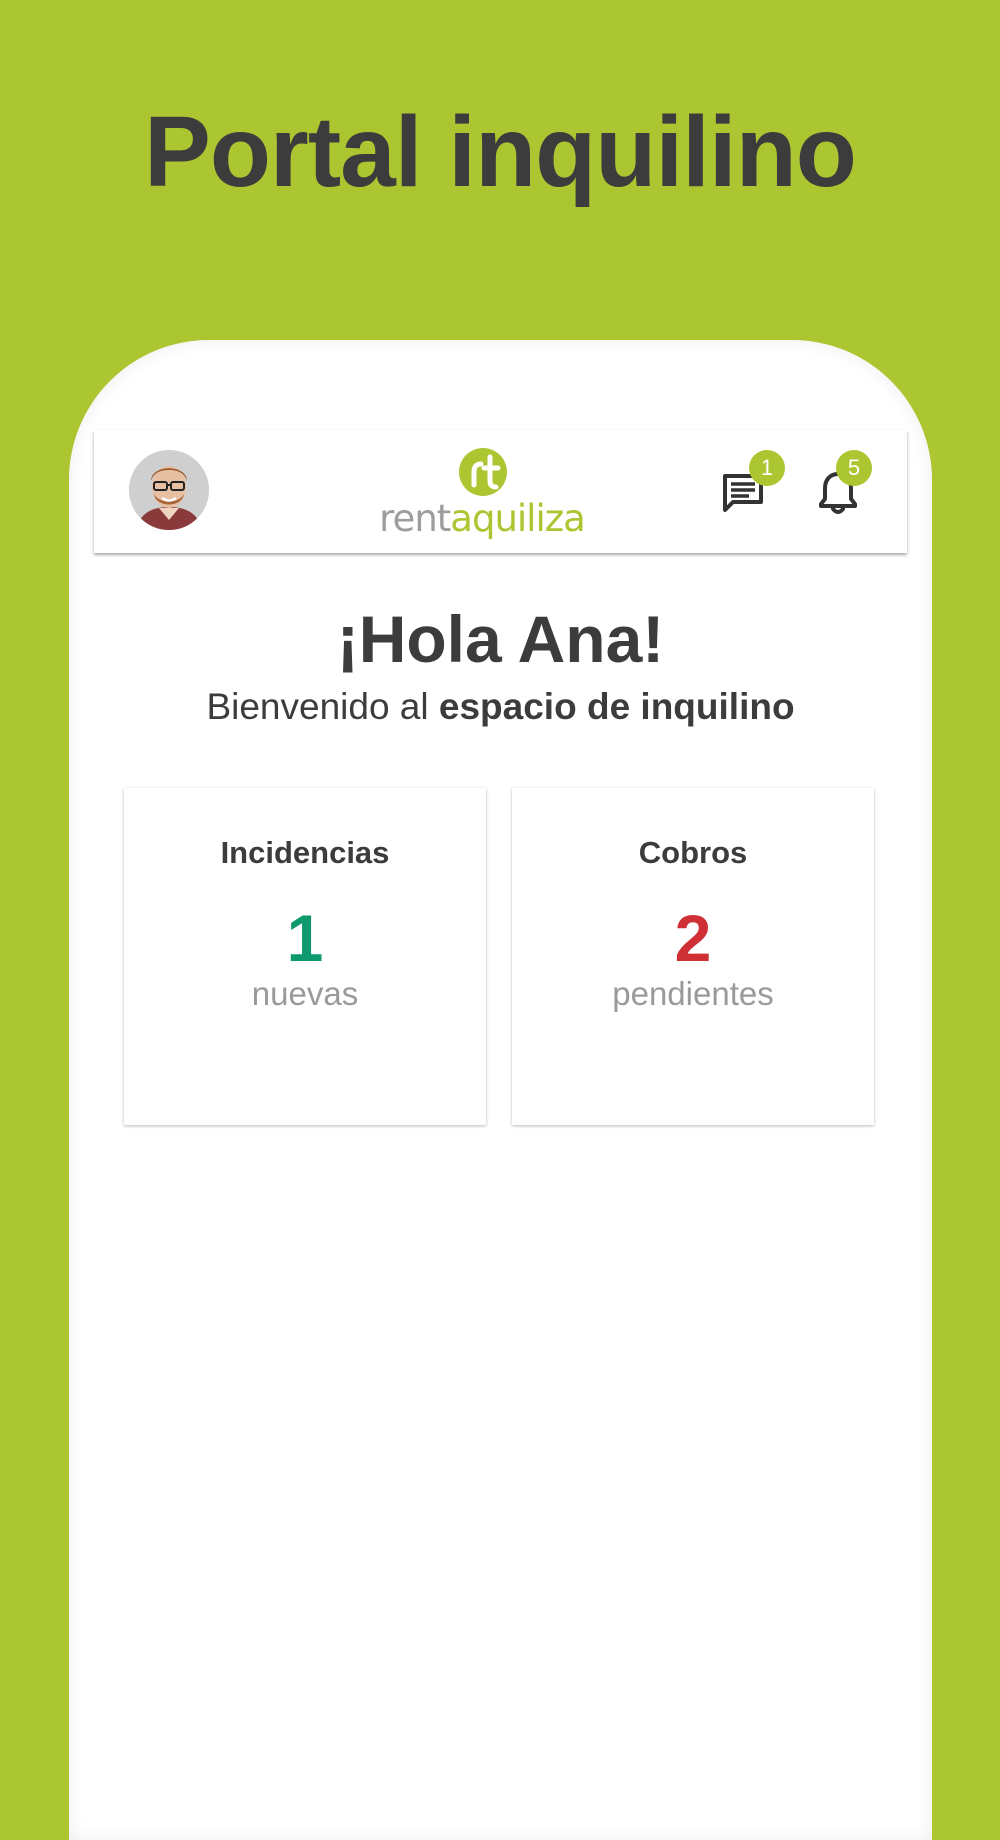 The height and width of the screenshot is (1840, 1000). Describe the element at coordinates (767, 468) in the screenshot. I see `messages-count-badge: 1` at that location.